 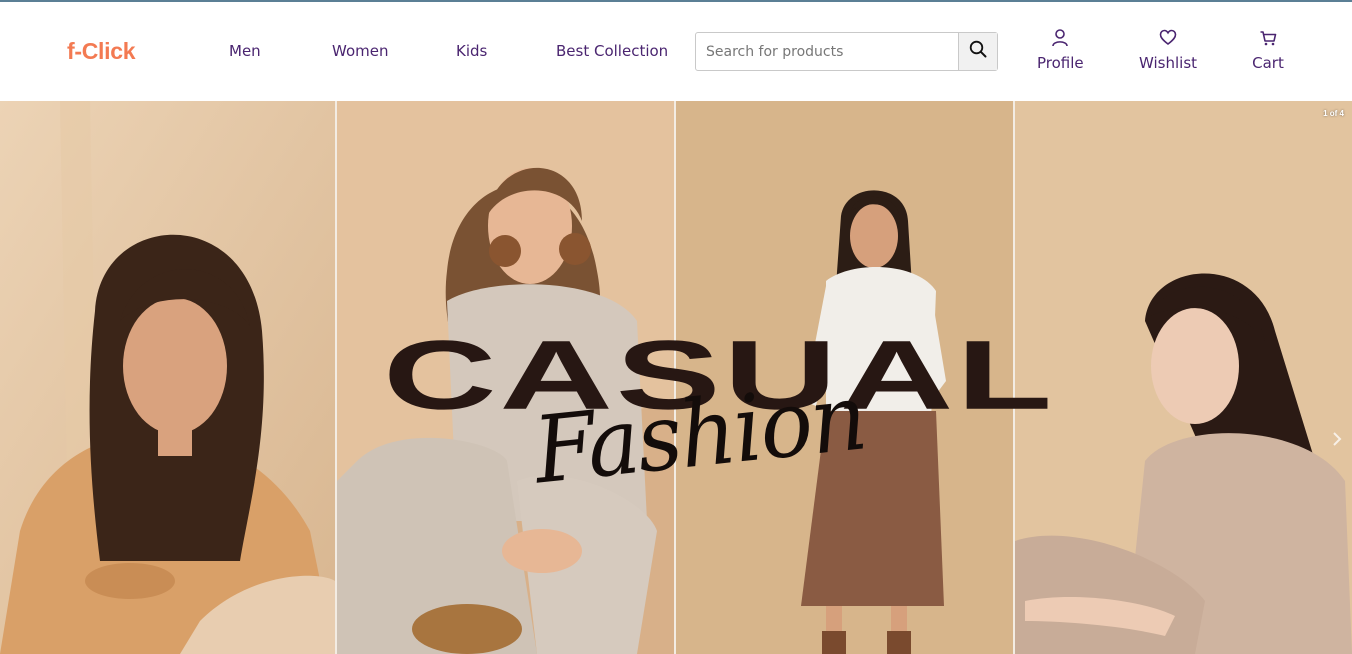 I want to click on cart-label: Cart, so click(x=1268, y=63).